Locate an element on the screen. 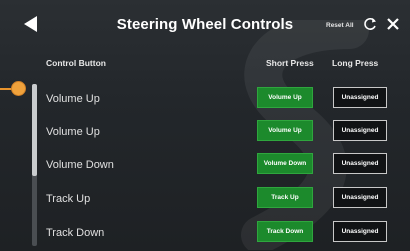  close-icon is located at coordinates (393, 24).